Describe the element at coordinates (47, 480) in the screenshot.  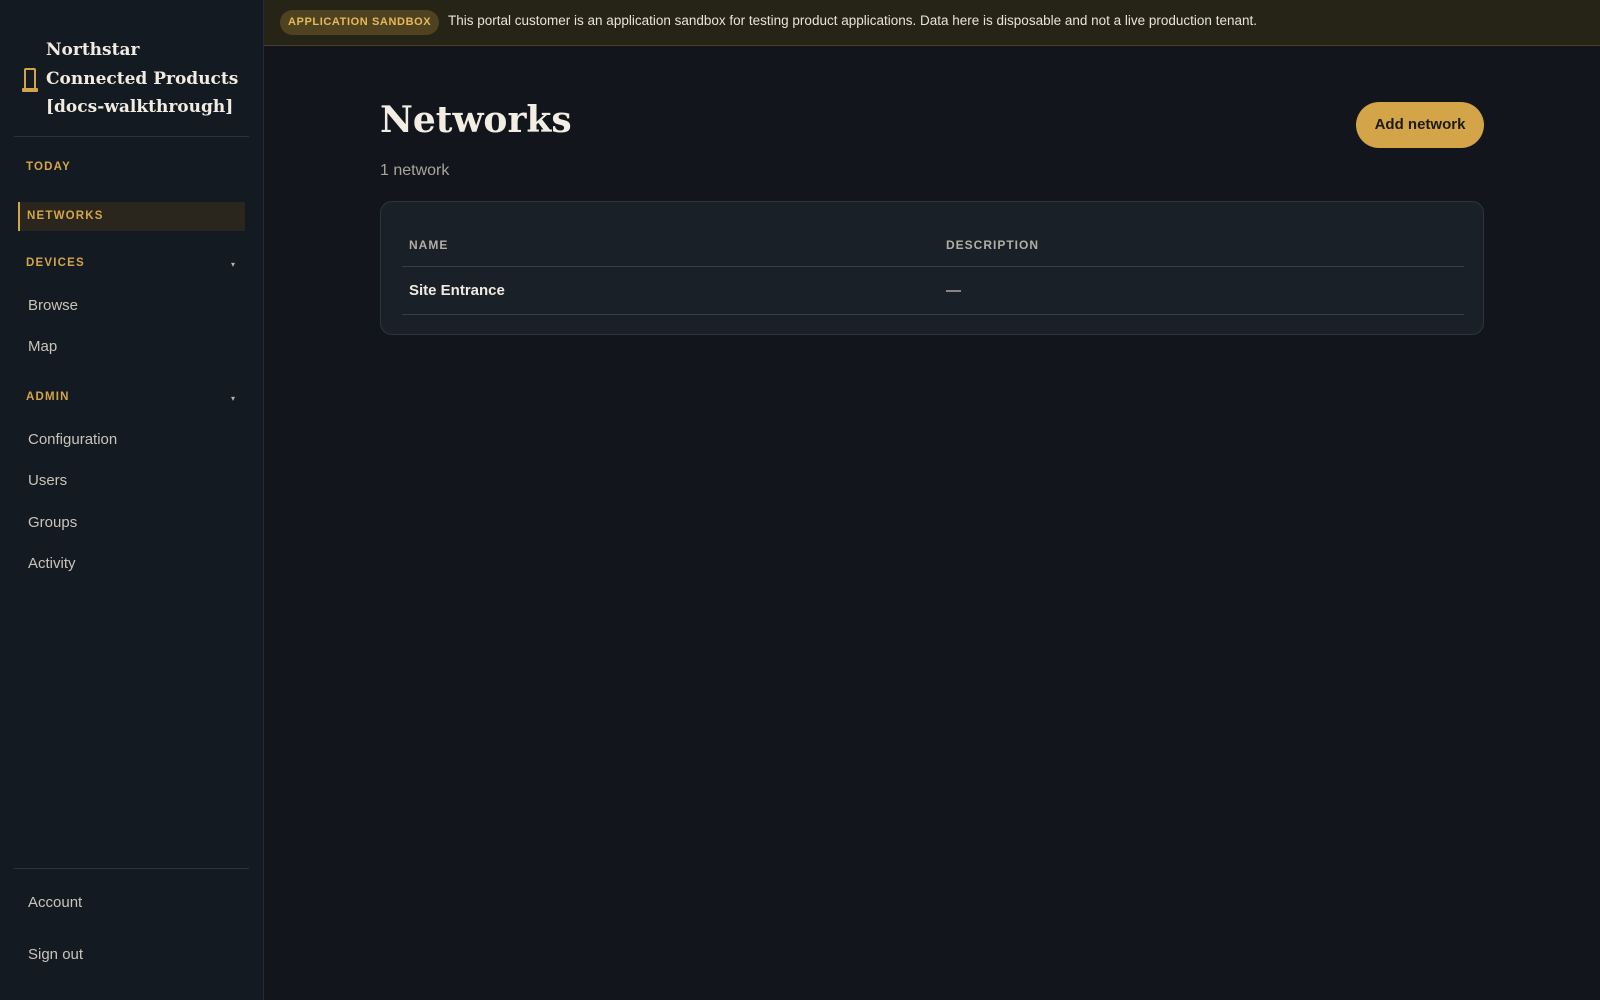
I see `nav-users: Users` at that location.